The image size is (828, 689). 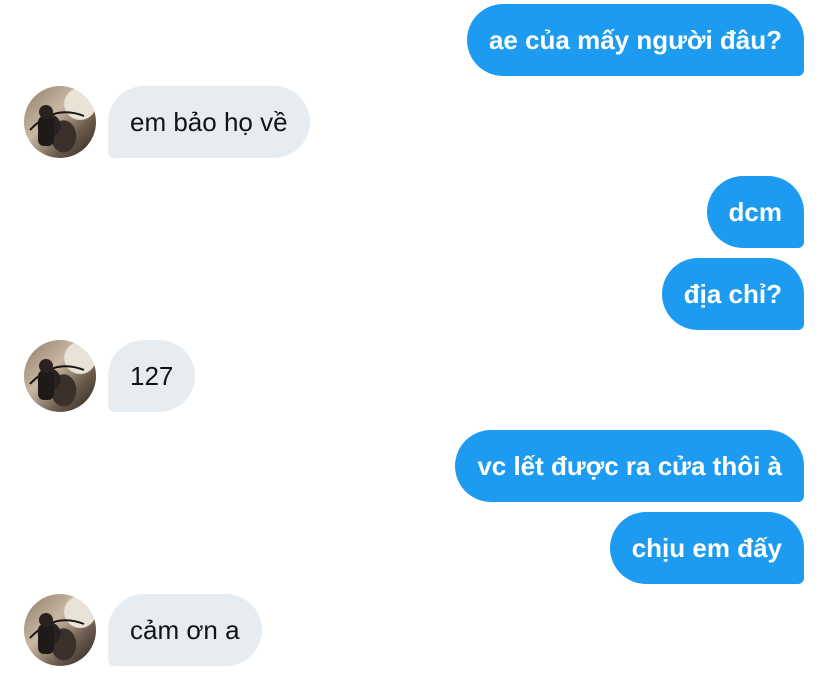 I want to click on sent-message-bubble: địa chỉ?, so click(x=732, y=294).